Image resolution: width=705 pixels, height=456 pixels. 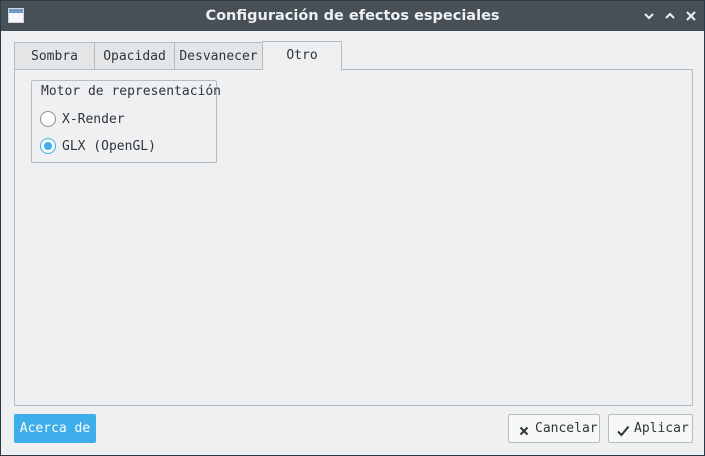 I want to click on minimize-icon, so click(x=649, y=16).